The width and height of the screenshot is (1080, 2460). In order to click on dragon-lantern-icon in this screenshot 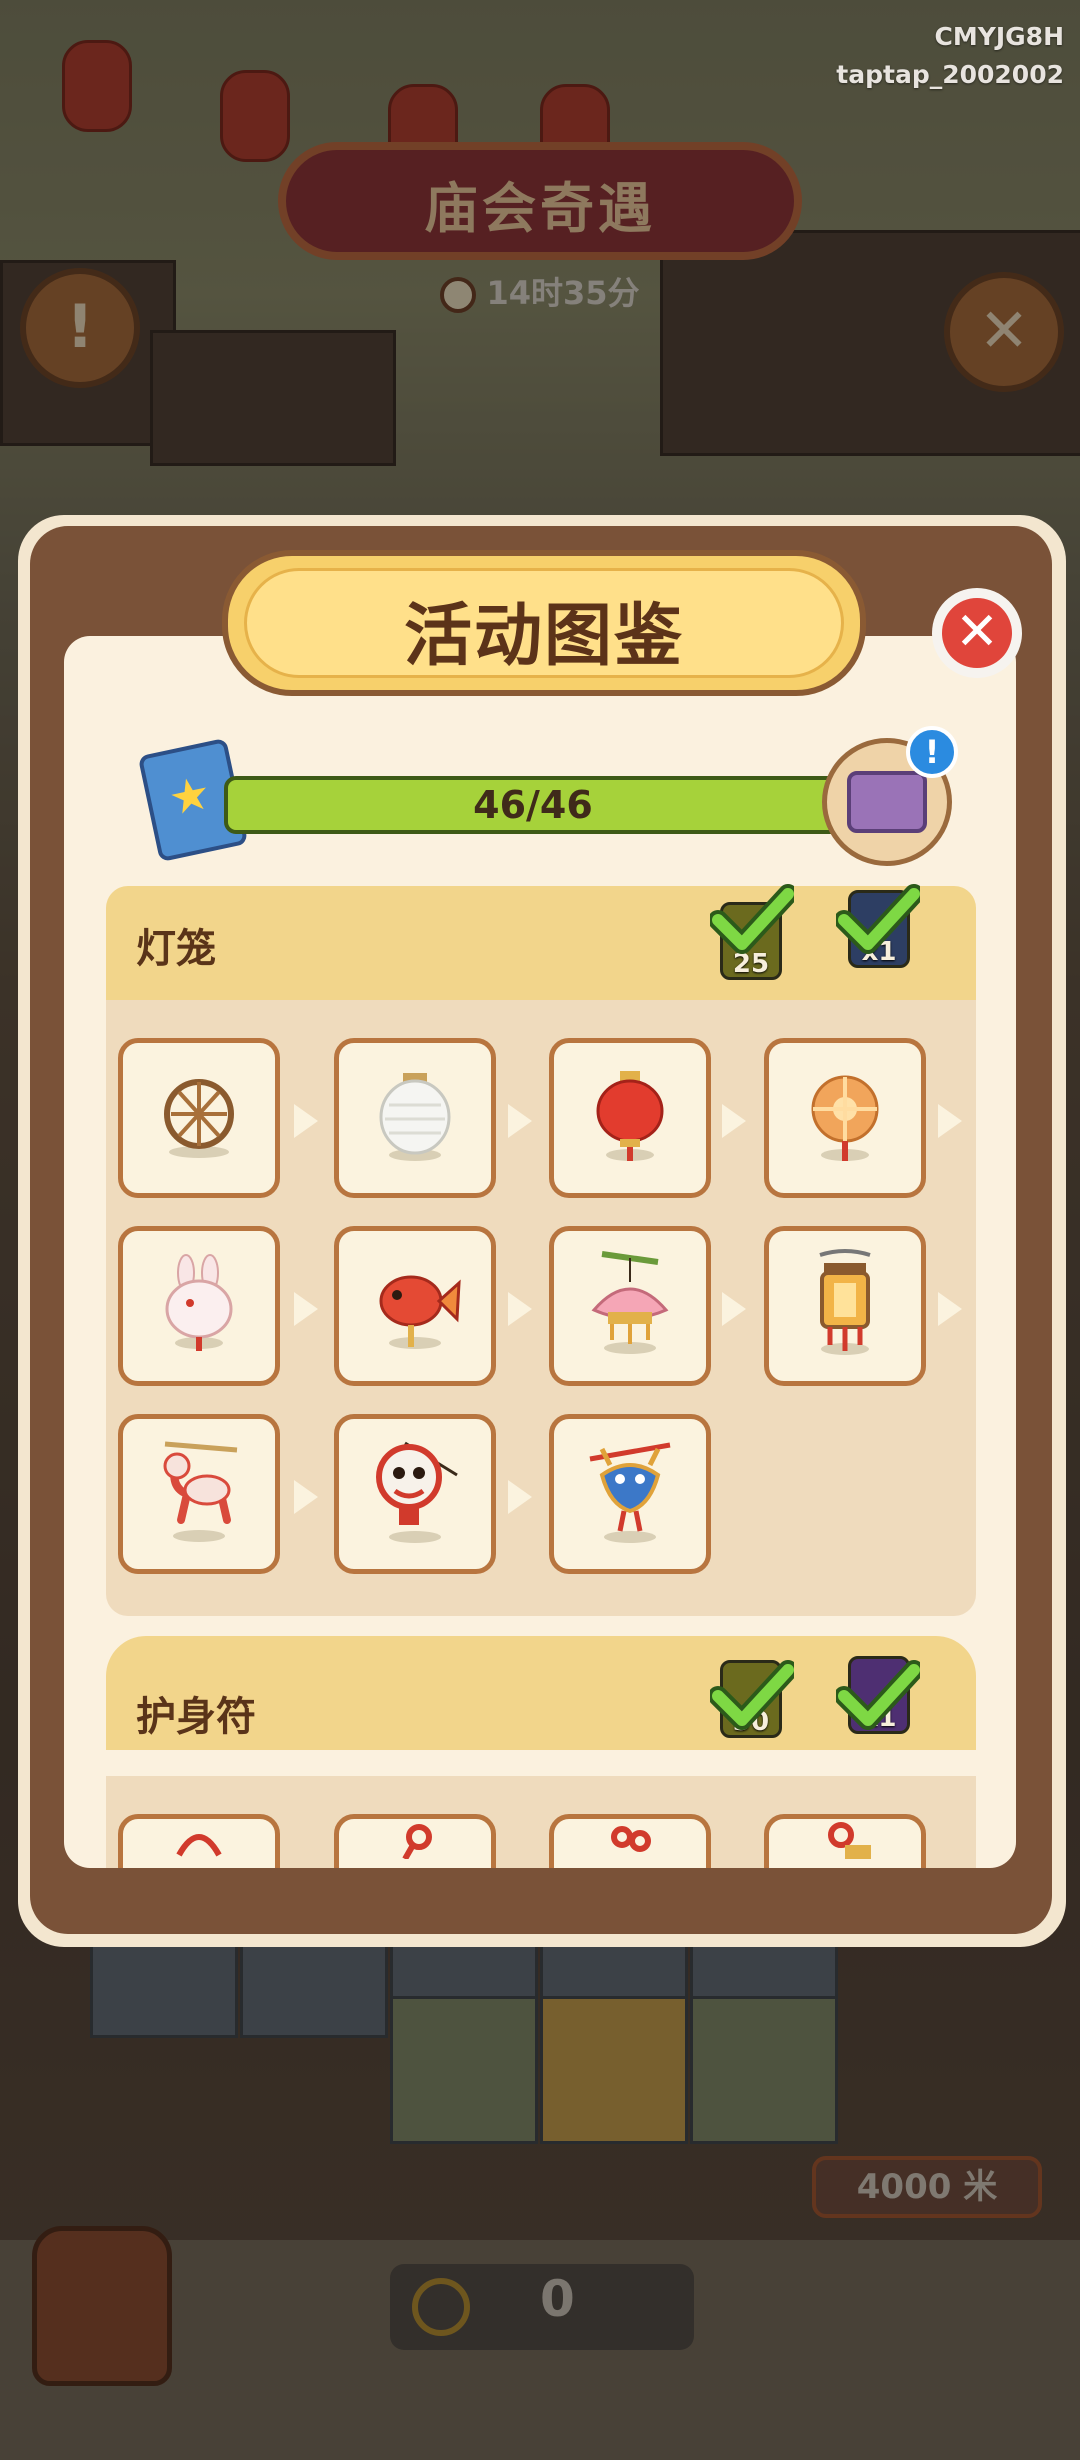, I will do `click(630, 1492)`.